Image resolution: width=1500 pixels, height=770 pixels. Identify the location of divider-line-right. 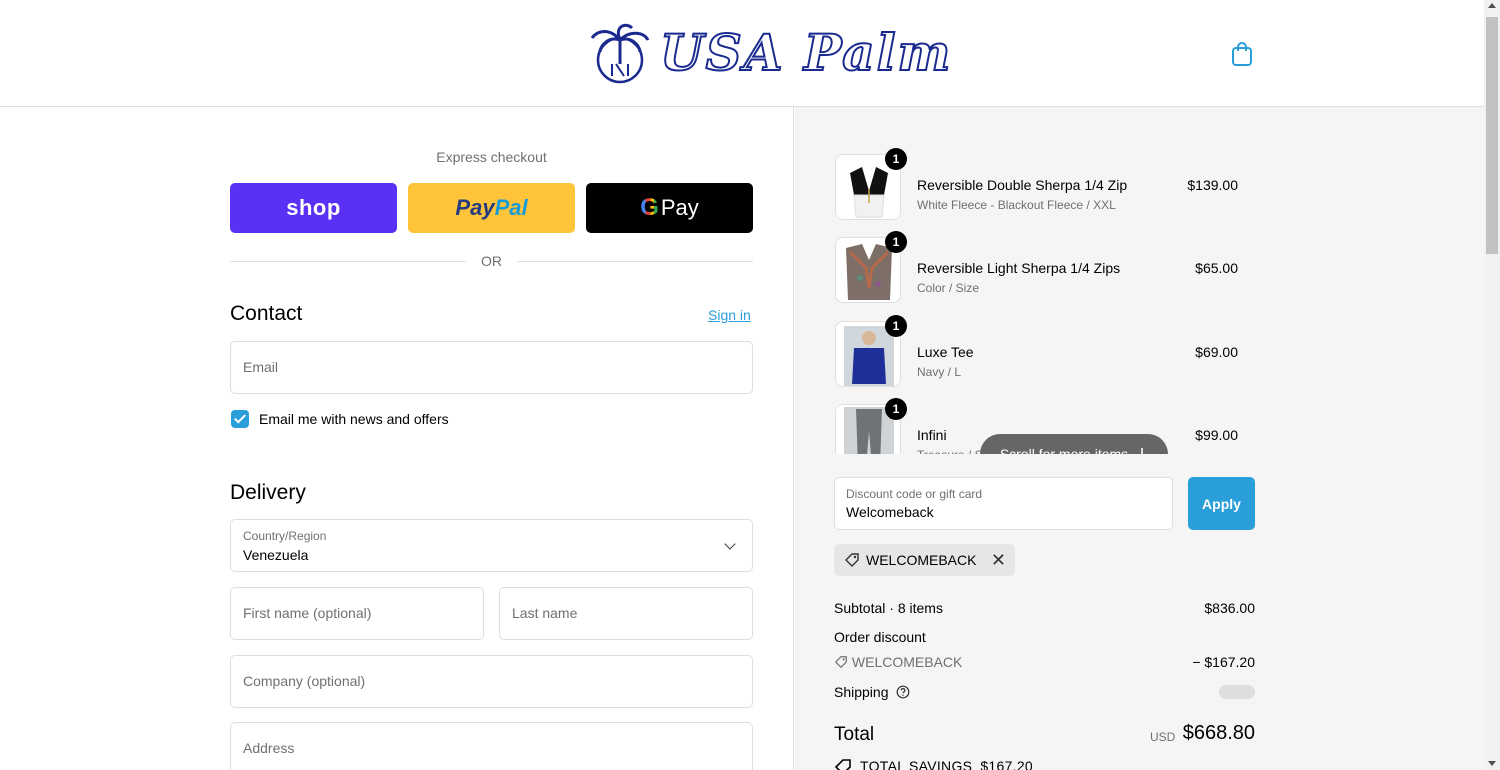
(635, 261).